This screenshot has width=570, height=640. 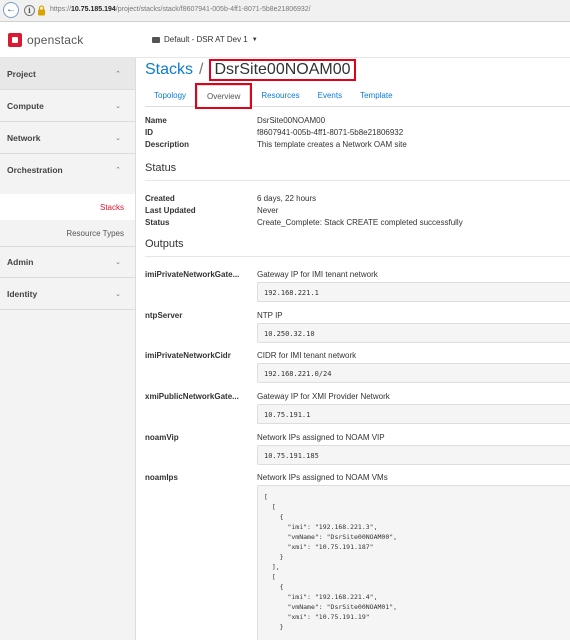 I want to click on project-picker: Default - DSR AT Dev 1 ▼, so click(x=205, y=39).